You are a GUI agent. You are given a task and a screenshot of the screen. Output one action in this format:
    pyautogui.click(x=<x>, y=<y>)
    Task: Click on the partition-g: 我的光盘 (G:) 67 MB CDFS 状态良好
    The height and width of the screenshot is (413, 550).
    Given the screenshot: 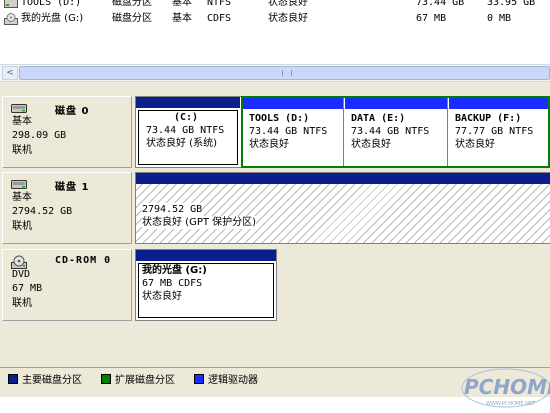 What is the action you would take?
    pyautogui.click(x=206, y=285)
    